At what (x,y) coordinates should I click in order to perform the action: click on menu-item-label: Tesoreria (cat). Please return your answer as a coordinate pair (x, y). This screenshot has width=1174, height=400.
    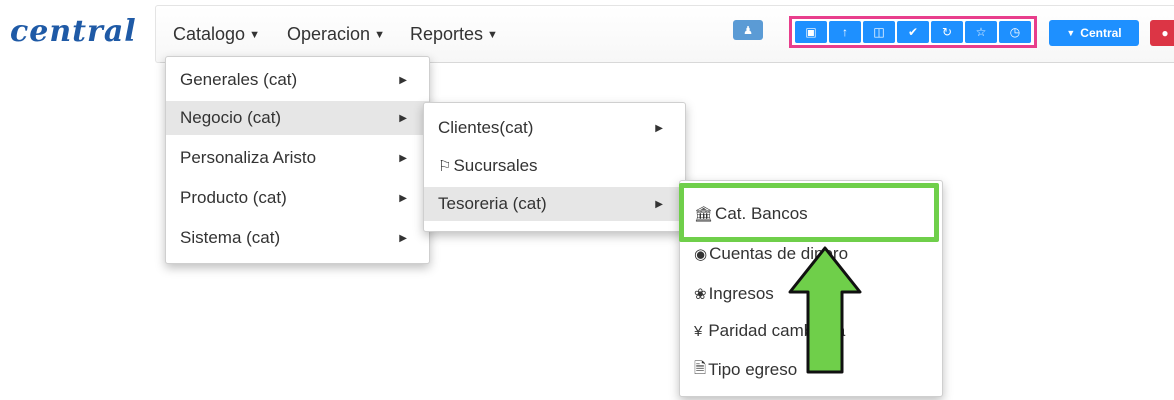
    Looking at the image, I should click on (492, 203).